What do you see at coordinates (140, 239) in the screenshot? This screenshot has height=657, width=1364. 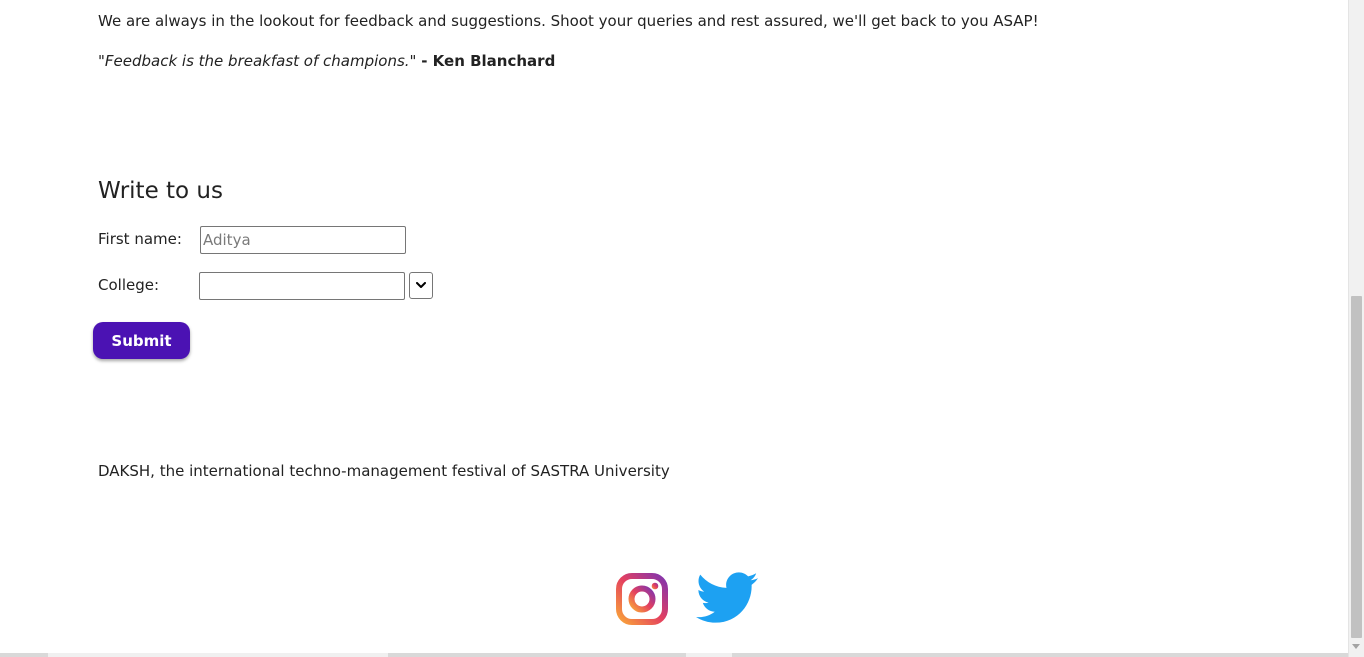 I see `first-name-label: First name:` at bounding box center [140, 239].